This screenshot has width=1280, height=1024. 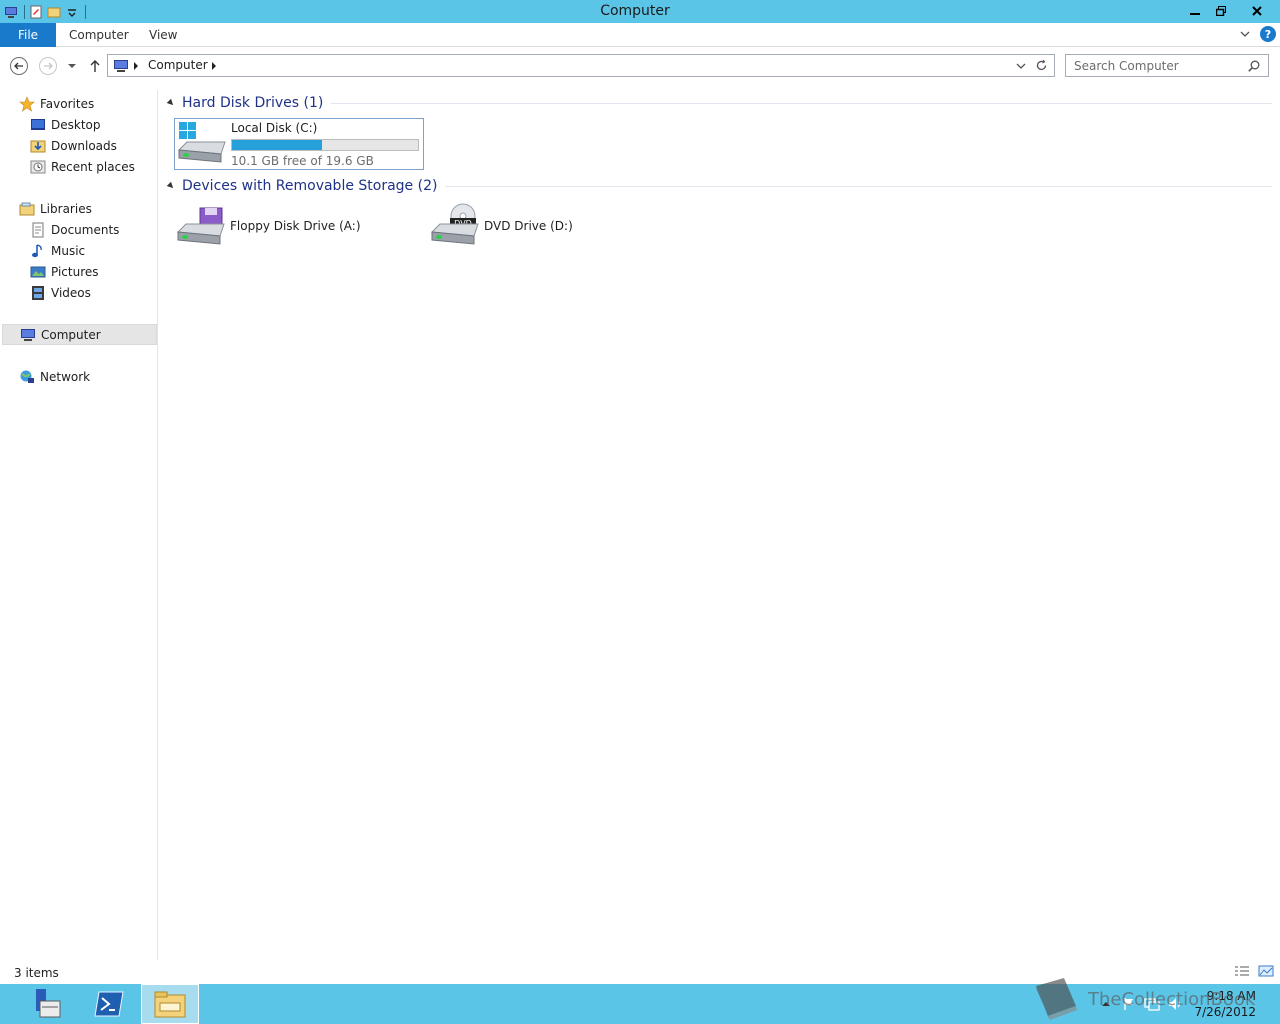 I want to click on taskbar-file-explorer, so click(x=170, y=1004).